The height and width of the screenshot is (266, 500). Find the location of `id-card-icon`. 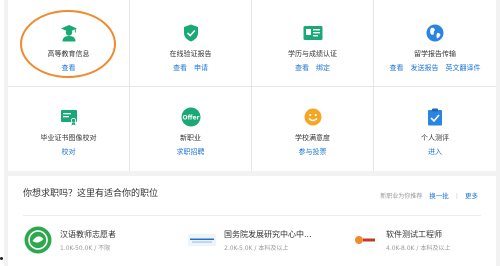

id-card-icon is located at coordinates (313, 33).